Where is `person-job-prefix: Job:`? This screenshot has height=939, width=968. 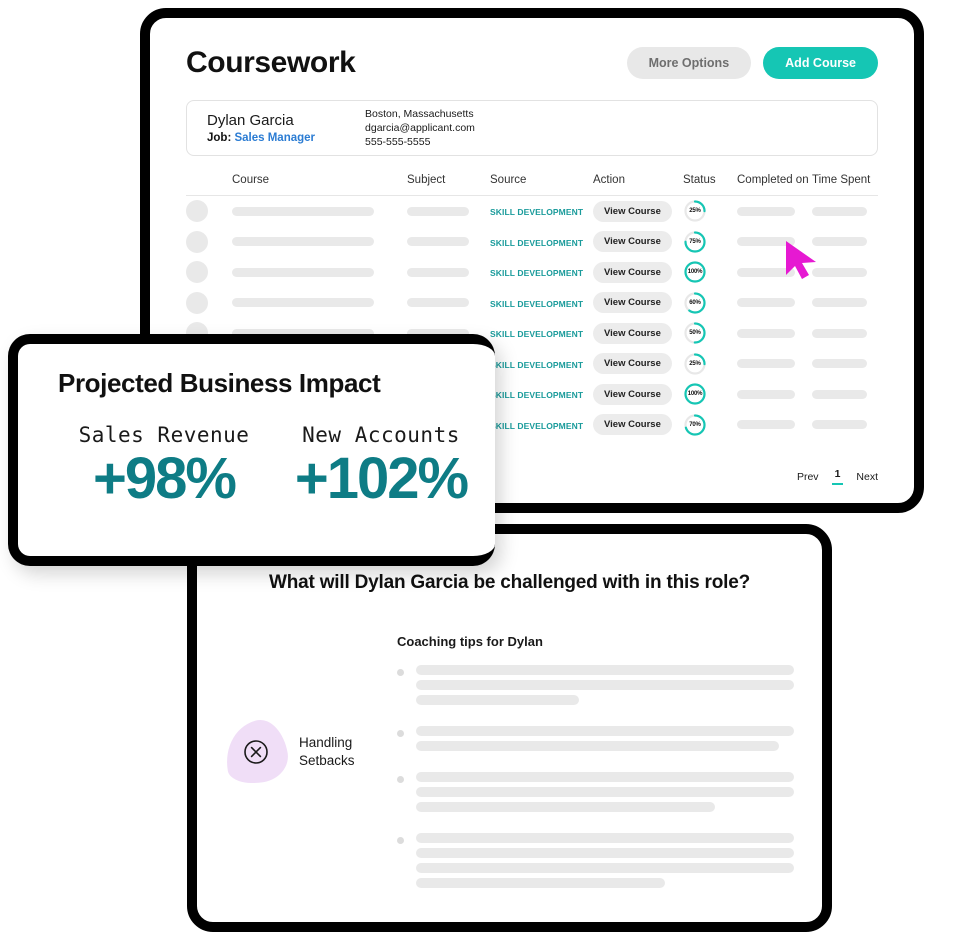
person-job-prefix: Job: is located at coordinates (219, 138).